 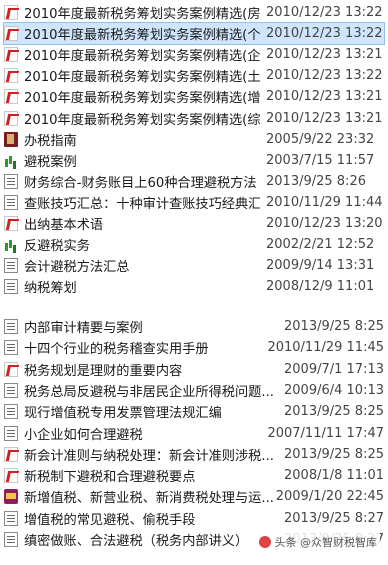 I want to click on file-row: 2010年度最新税务筹划实务案例精选(企... 2010/12/23 13:21, so click(x=194, y=54).